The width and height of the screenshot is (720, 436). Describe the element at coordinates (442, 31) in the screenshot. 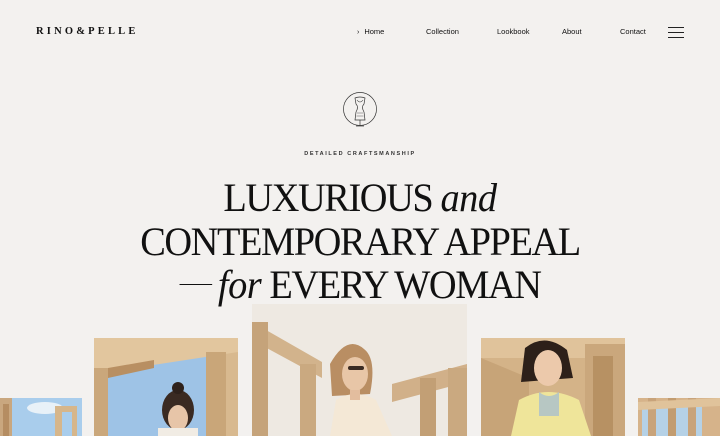

I see `nav-item-collection: Collection` at that location.